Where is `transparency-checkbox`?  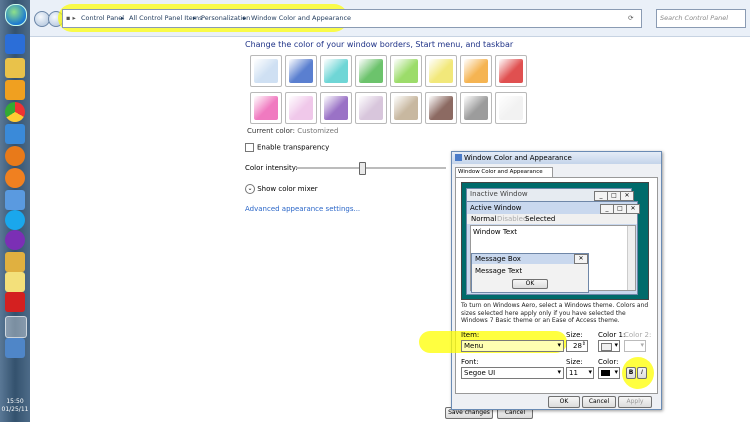
transparency-checkbox is located at coordinates (249, 147).